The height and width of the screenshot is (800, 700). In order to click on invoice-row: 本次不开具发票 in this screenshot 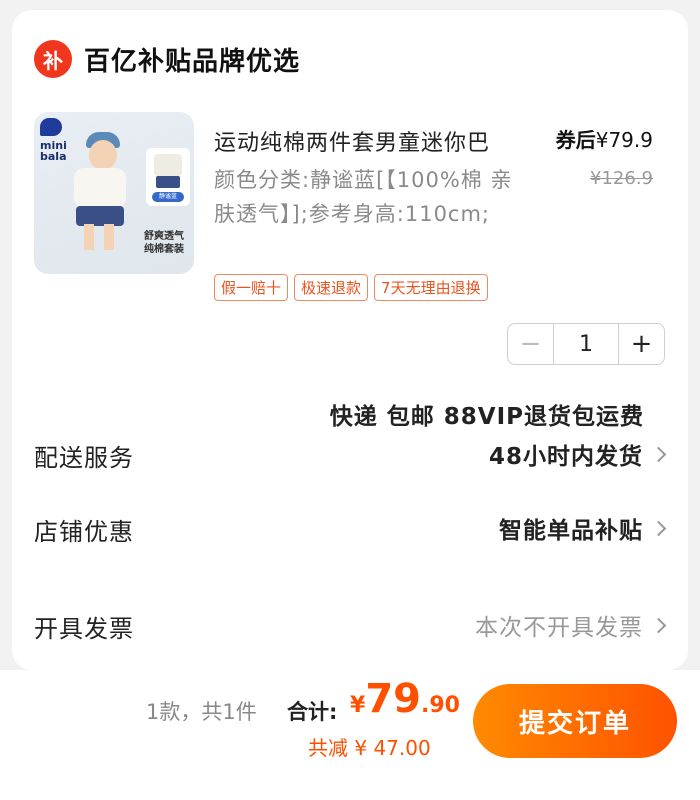, I will do `click(571, 625)`.